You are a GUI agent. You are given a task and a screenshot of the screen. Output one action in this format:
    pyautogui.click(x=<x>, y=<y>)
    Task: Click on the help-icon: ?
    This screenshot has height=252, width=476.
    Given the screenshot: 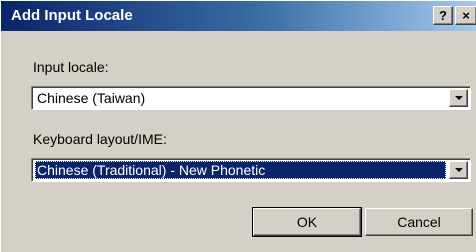 What is the action you would take?
    pyautogui.click(x=443, y=15)
    